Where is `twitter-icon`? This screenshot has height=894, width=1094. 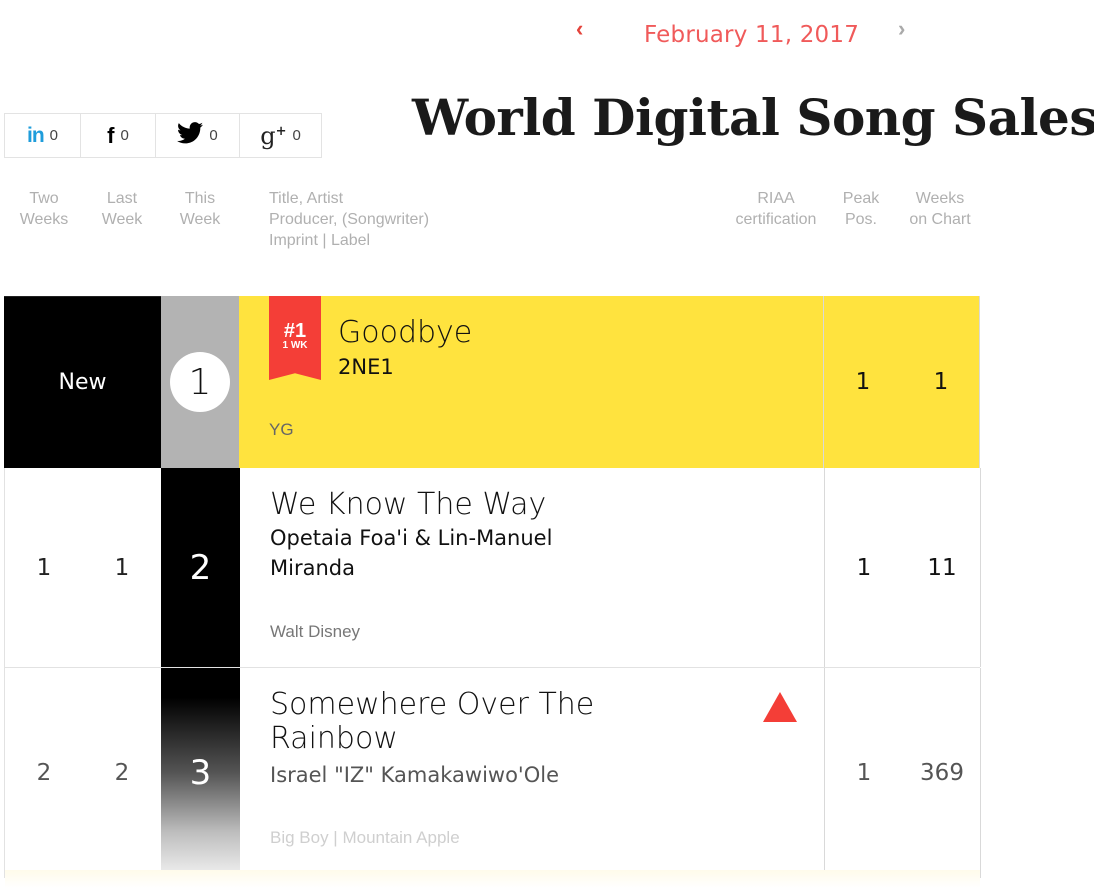 twitter-icon is located at coordinates (190, 135).